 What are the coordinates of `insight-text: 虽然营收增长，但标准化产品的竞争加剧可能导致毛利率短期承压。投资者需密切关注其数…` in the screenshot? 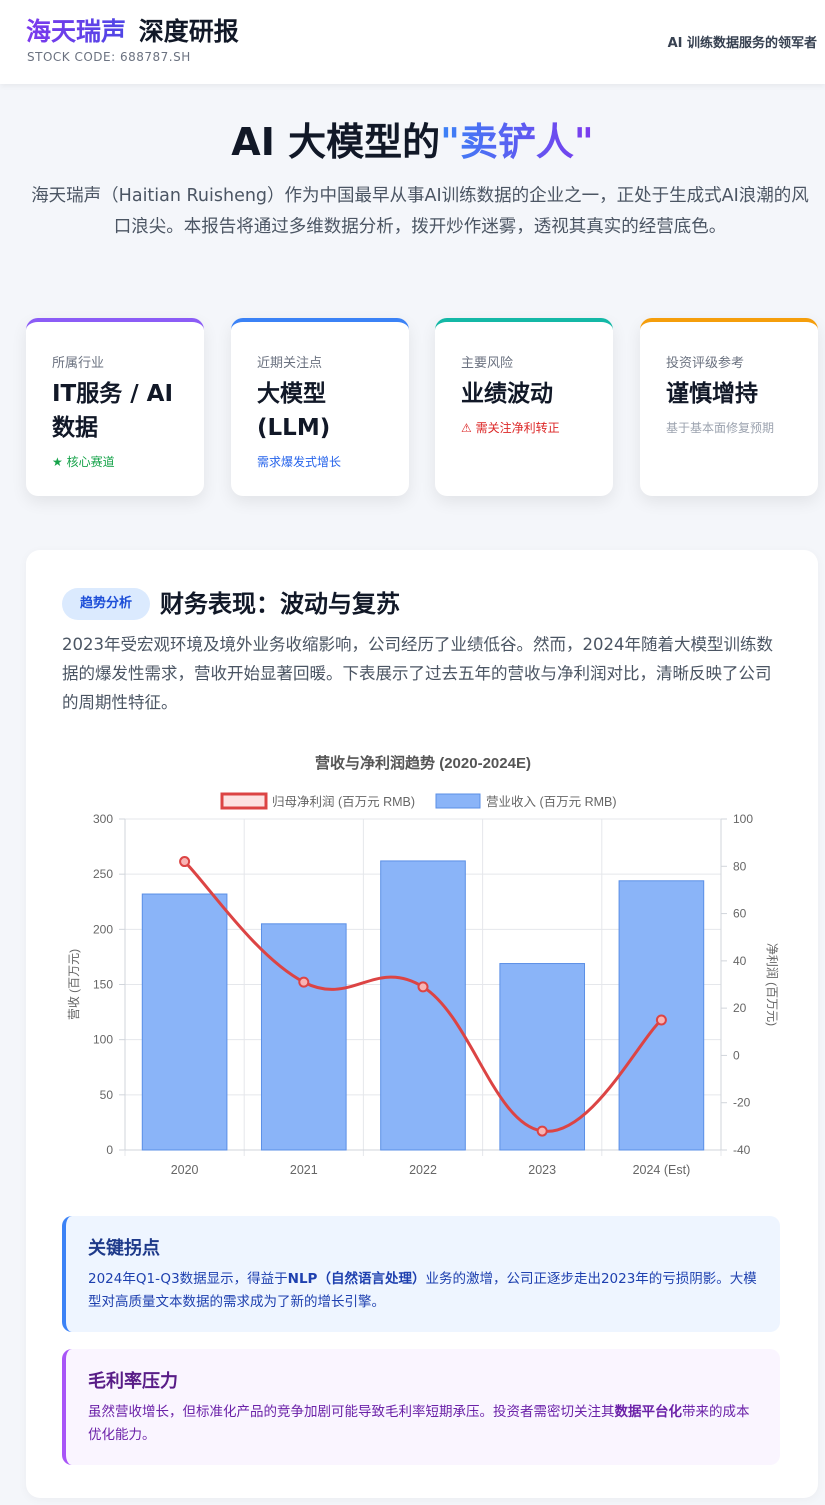 It's located at (424, 1424).